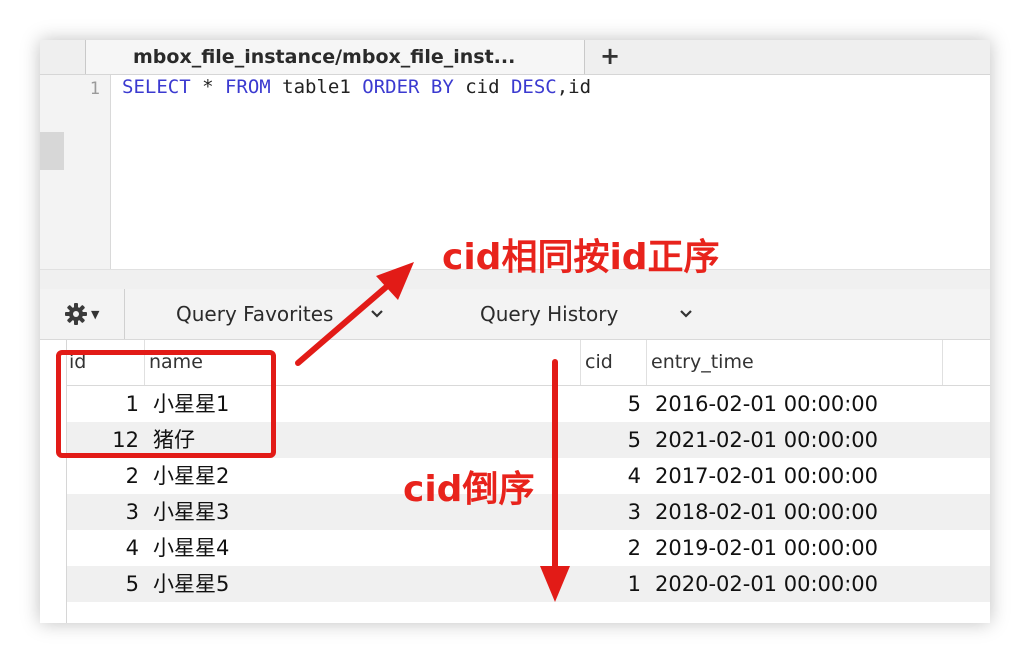 The image size is (1030, 662). Describe the element at coordinates (555, 480) in the screenshot. I see `arrow-down` at that location.